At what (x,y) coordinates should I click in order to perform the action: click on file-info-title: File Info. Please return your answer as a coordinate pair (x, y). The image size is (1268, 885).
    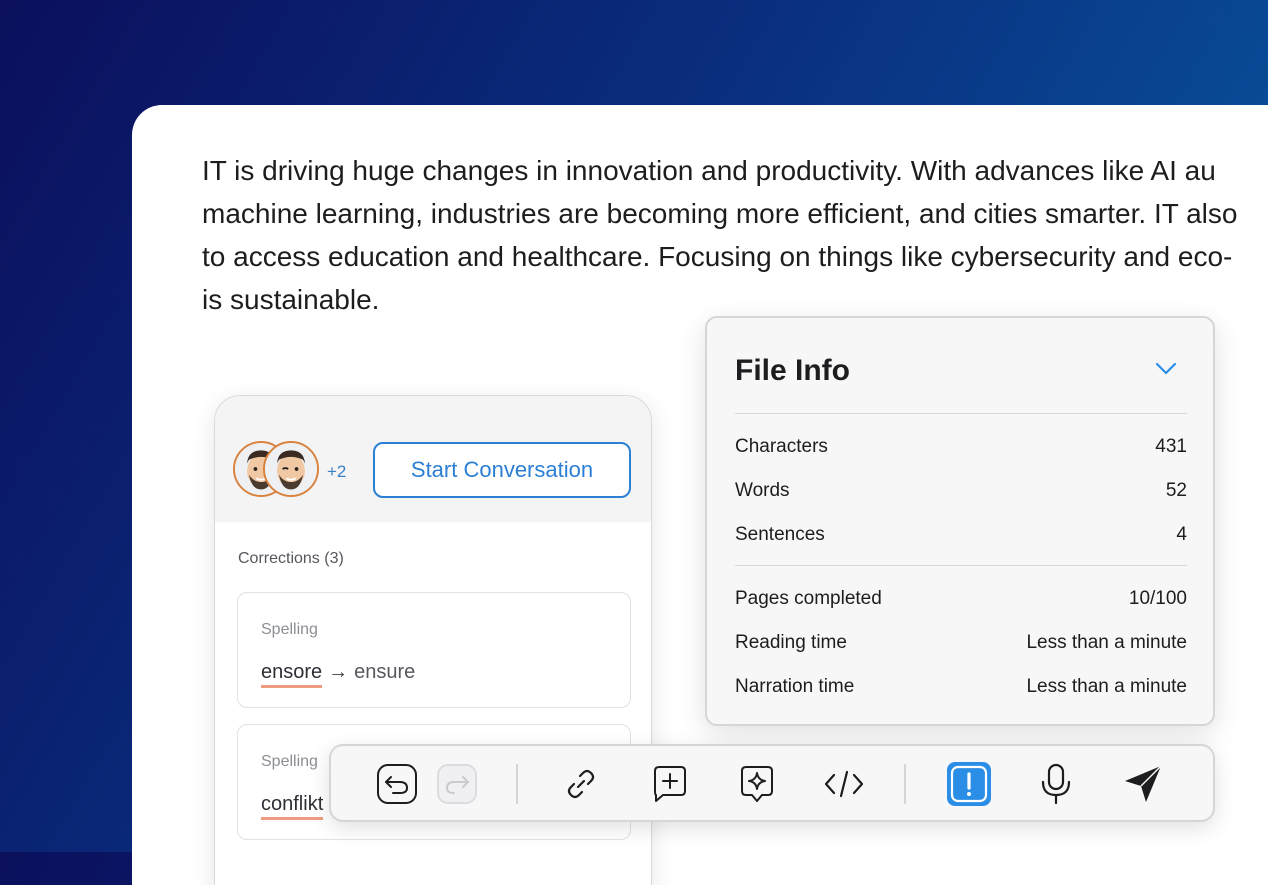
    Looking at the image, I should click on (792, 370).